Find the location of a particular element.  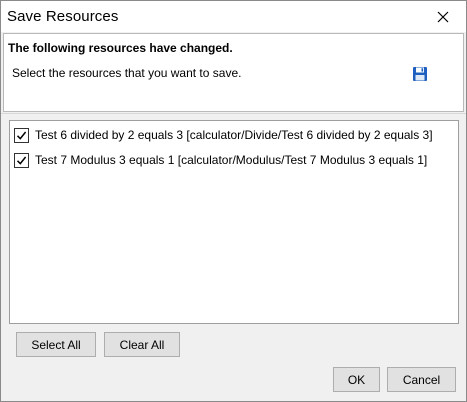

cancel-button: Cancel is located at coordinates (421, 379).